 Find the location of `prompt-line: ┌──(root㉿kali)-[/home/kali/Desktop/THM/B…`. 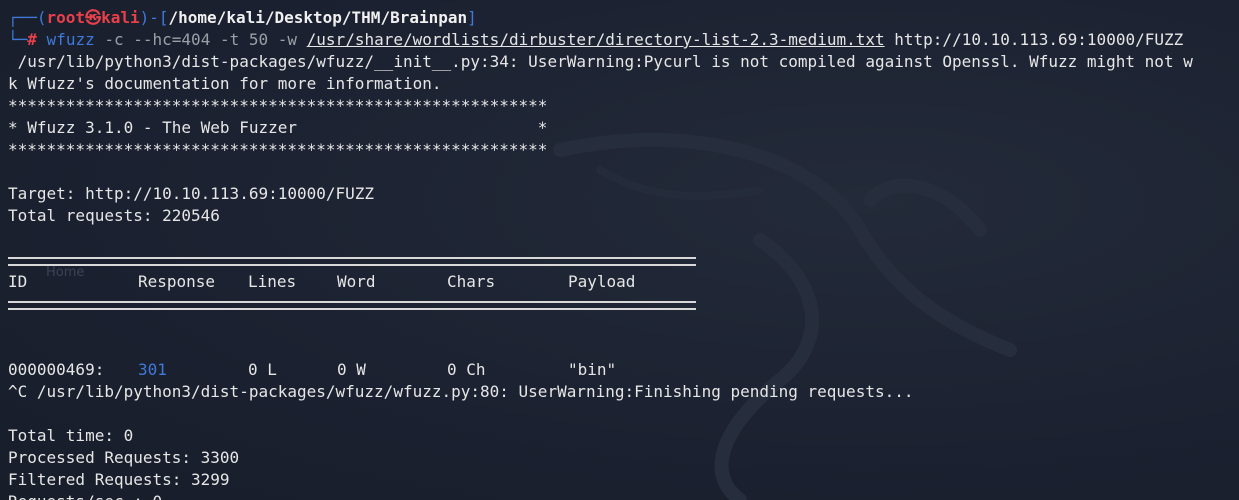

prompt-line: ┌──(root㉿kali)-[/home/kali/Desktop/THM/B… is located at coordinates (623, 18).